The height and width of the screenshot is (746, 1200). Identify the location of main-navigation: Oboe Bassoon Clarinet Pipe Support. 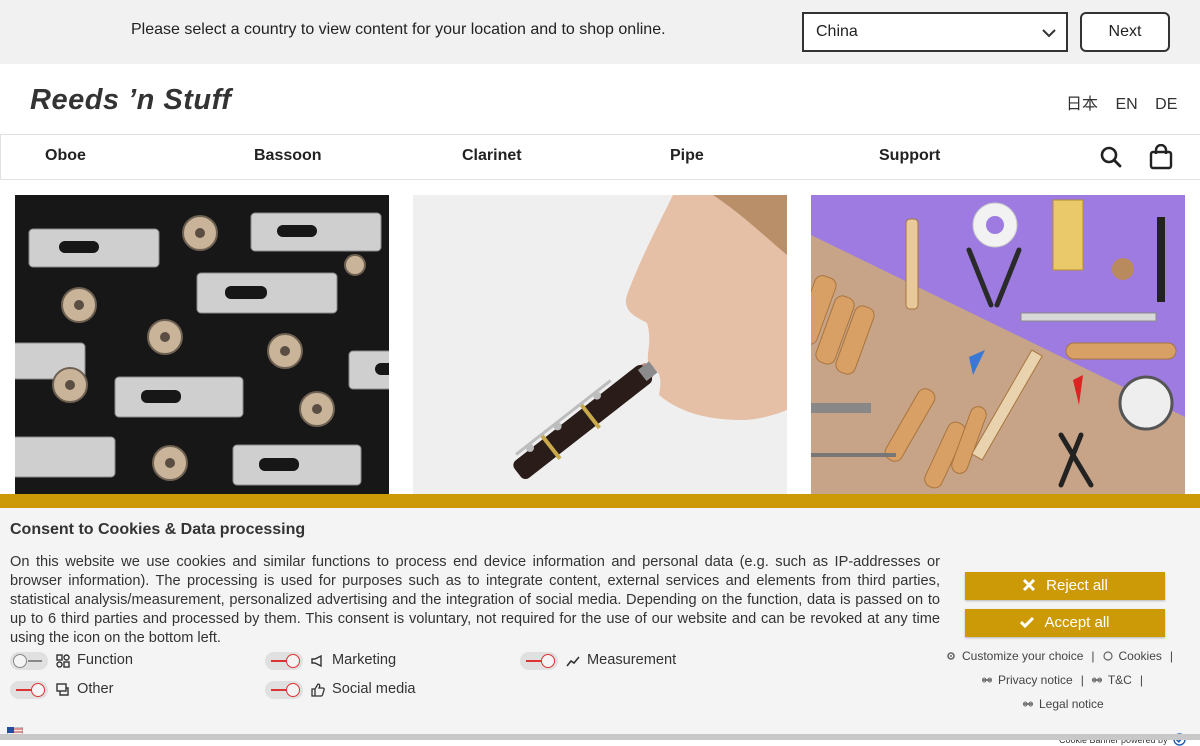
(600, 157).